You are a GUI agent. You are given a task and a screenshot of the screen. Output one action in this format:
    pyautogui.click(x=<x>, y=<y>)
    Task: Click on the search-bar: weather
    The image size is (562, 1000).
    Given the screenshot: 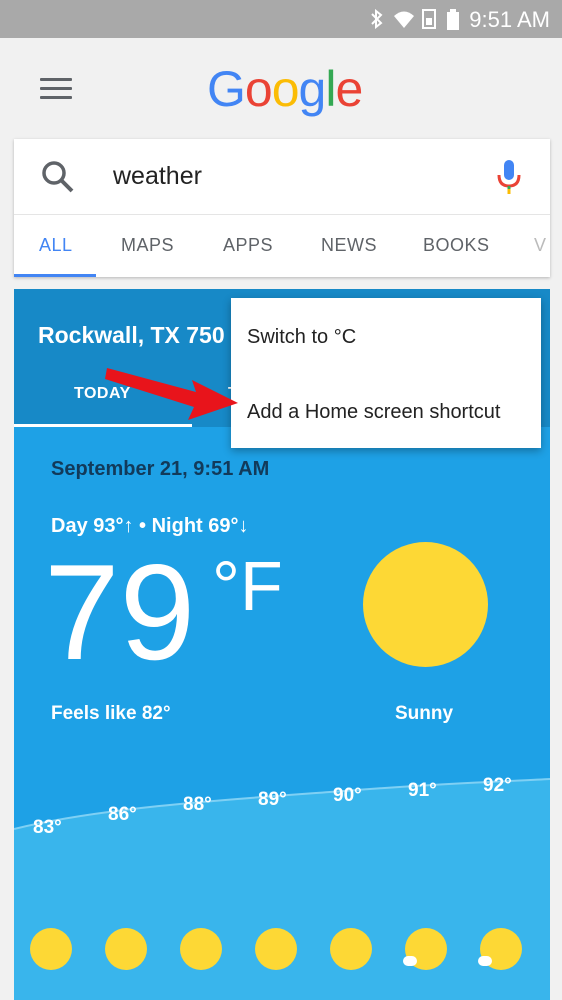 What is the action you would take?
    pyautogui.click(x=282, y=177)
    